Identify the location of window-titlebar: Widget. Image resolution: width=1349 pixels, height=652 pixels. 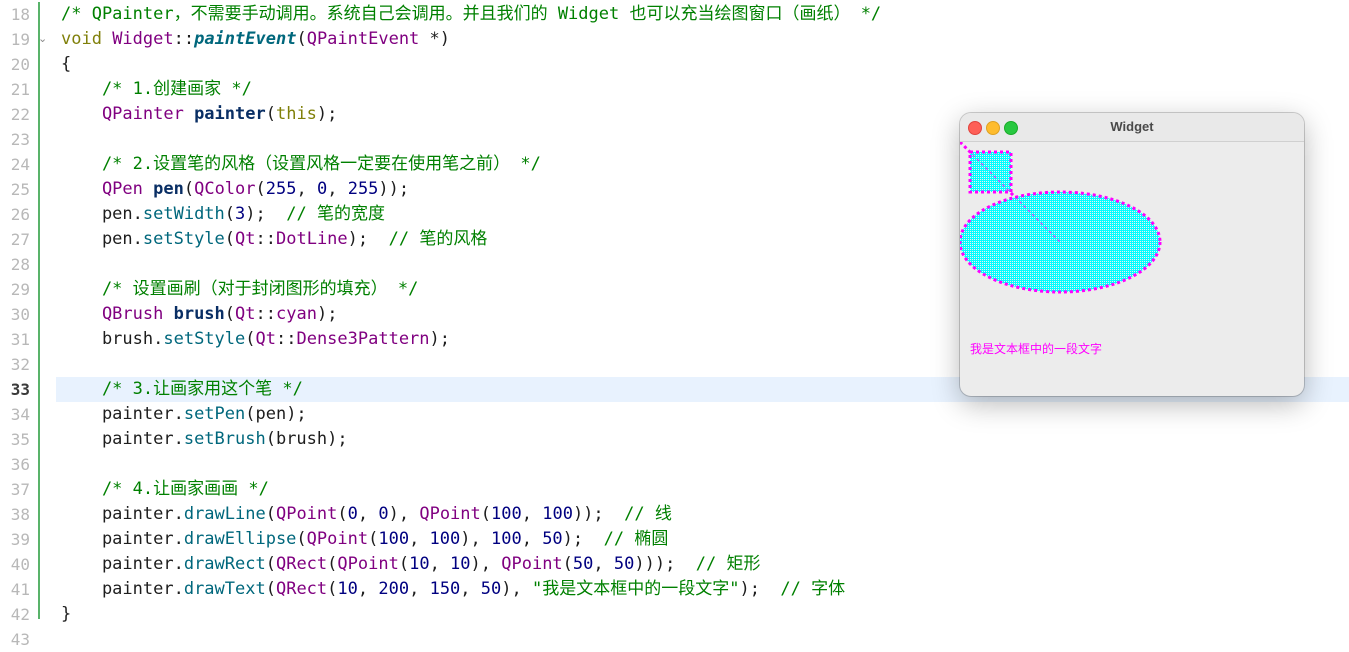
(1132, 127).